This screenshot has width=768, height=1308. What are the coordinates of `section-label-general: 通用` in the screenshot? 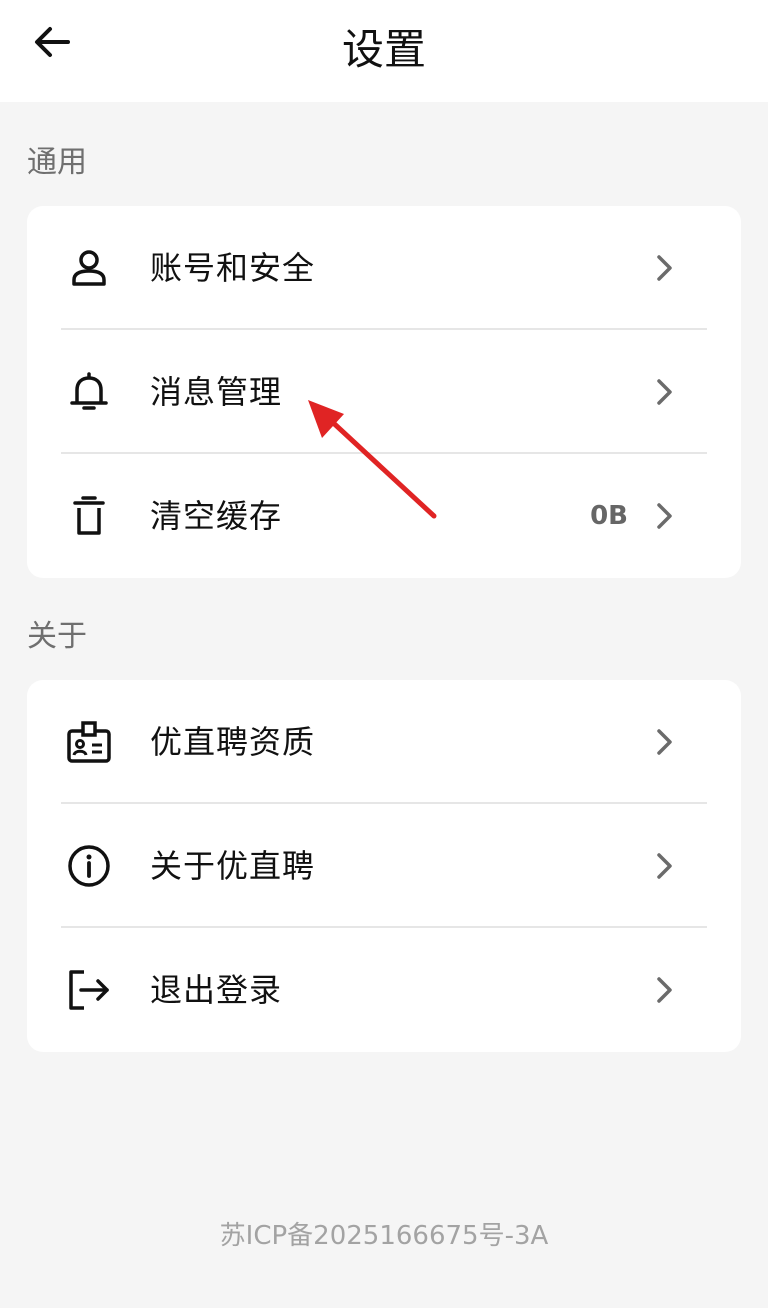 It's located at (57, 162).